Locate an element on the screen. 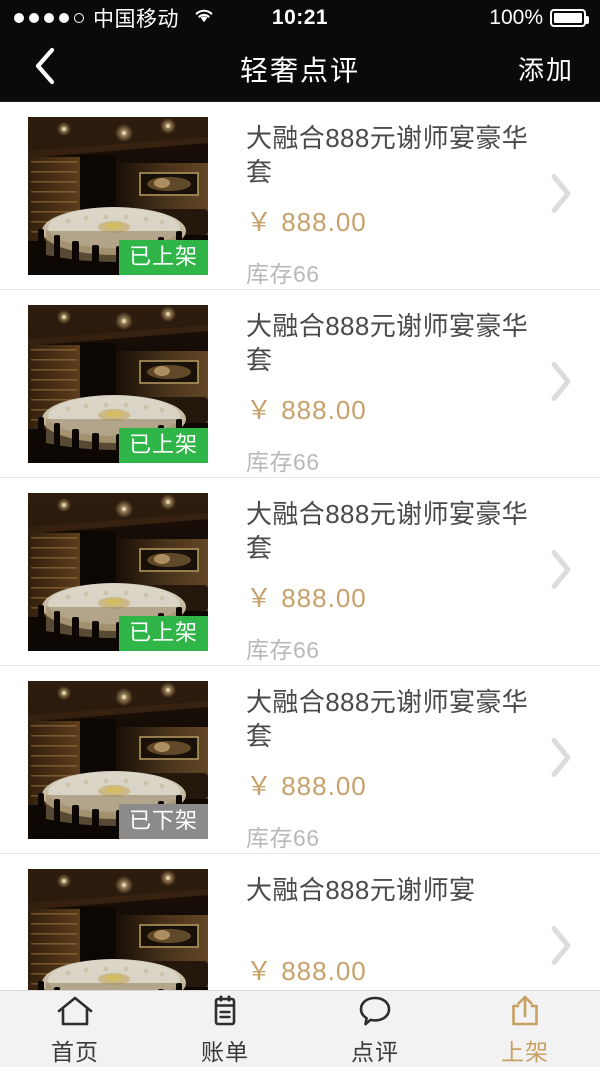 This screenshot has height=1067, width=600. status-bar-left: 中国移动 is located at coordinates (115, 18).